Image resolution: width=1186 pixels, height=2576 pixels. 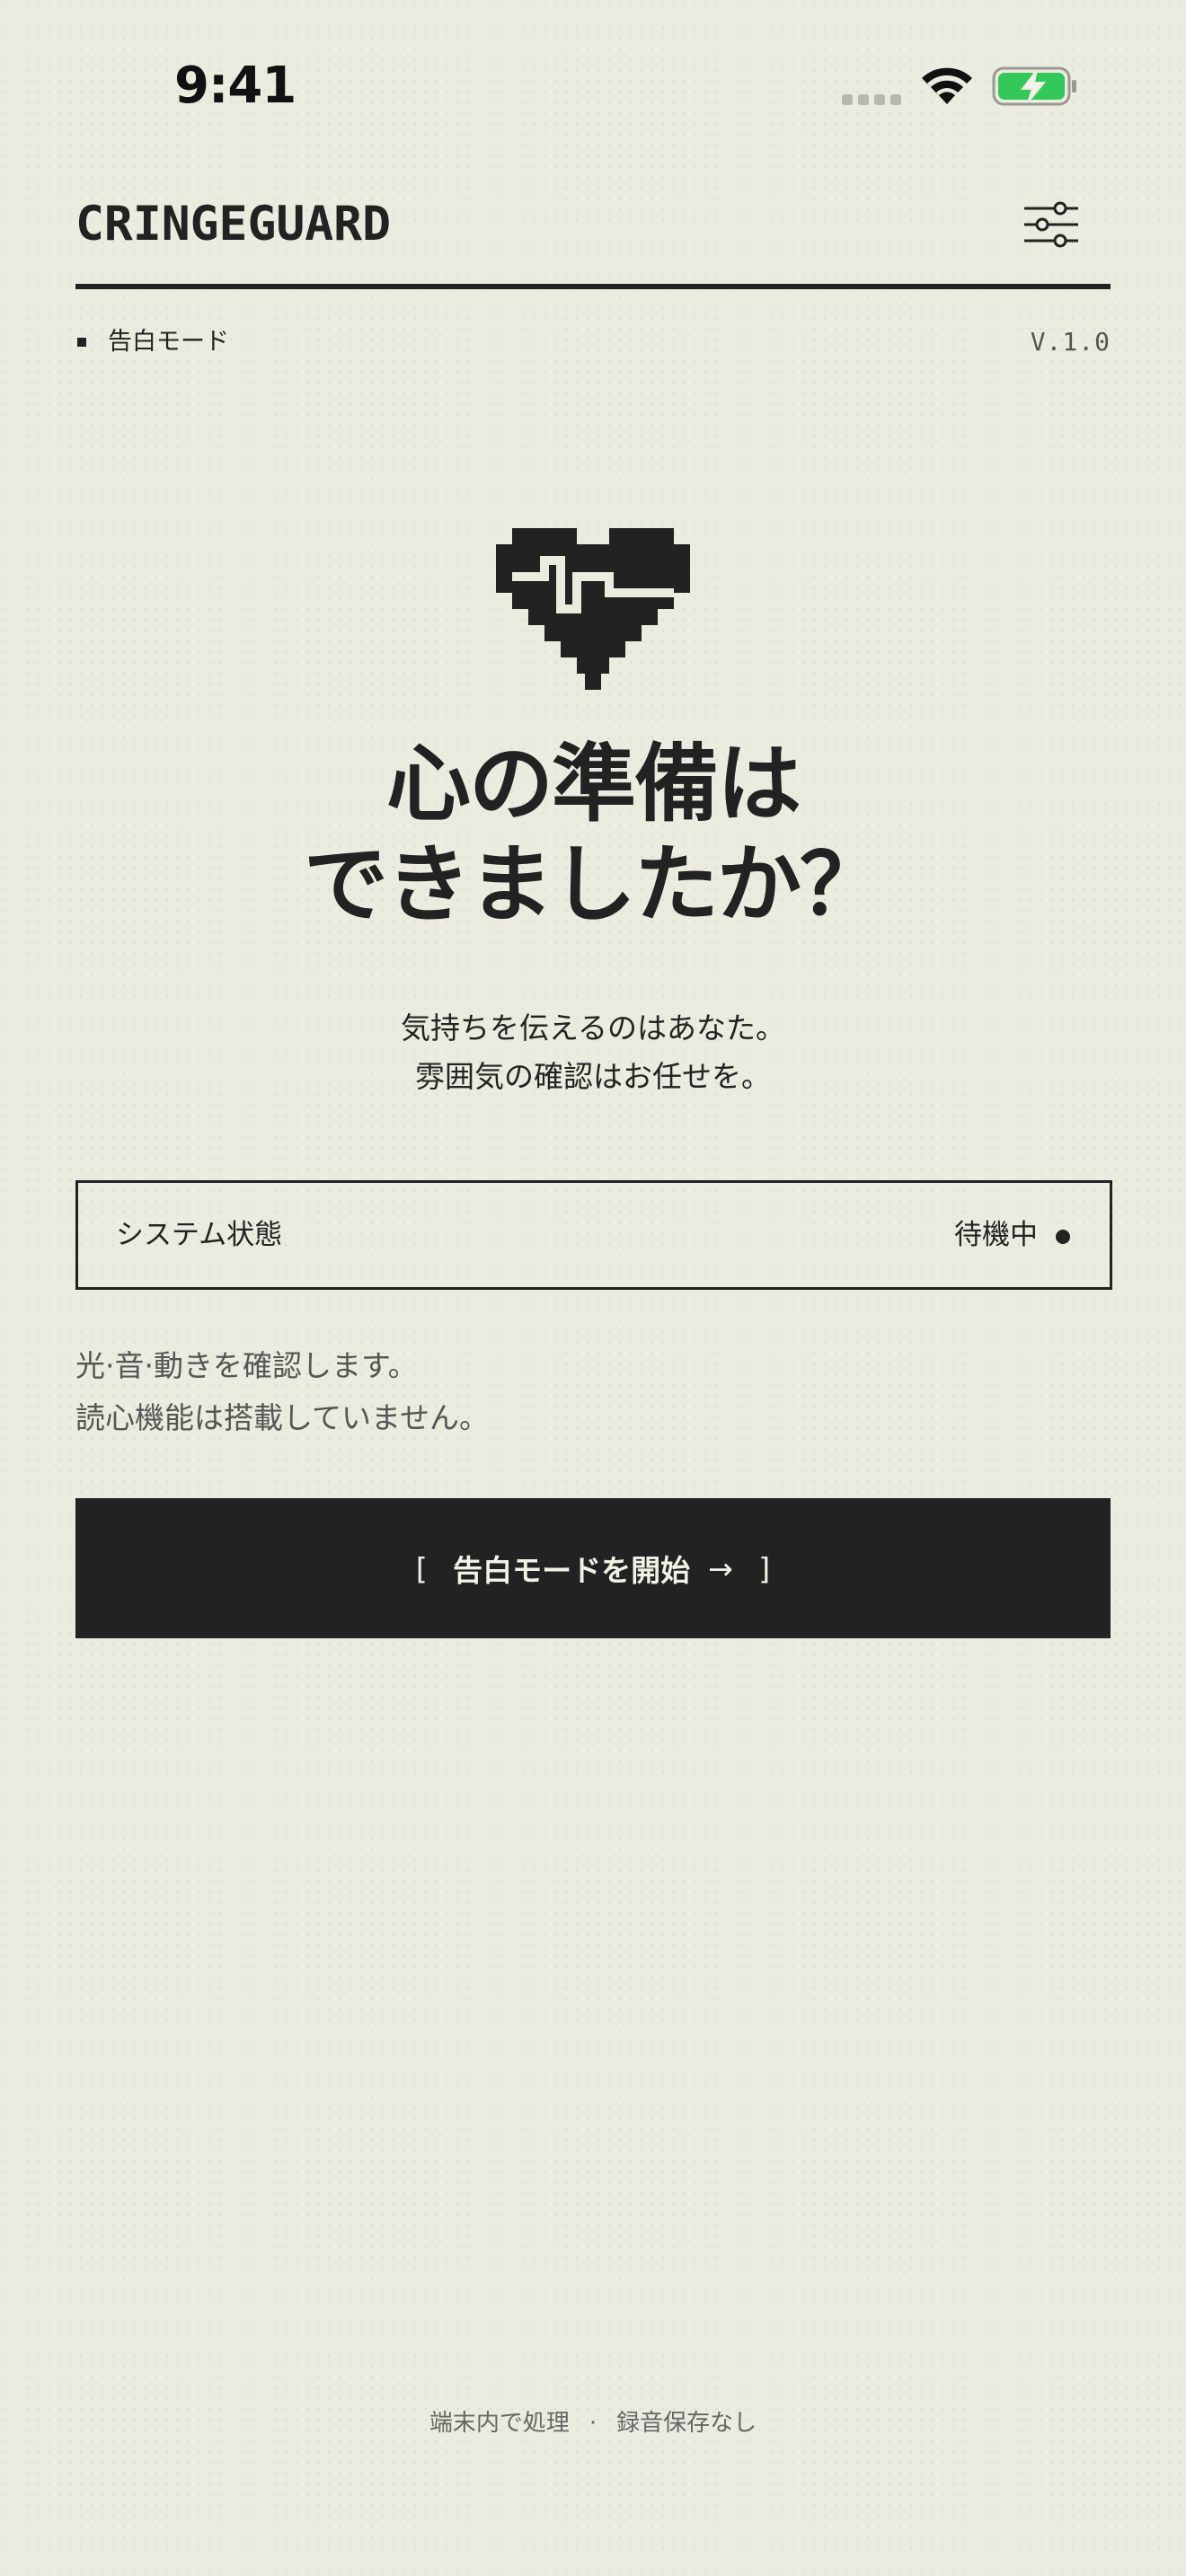 What do you see at coordinates (421, 1568) in the screenshot?
I see `button-bracket-open: [` at bounding box center [421, 1568].